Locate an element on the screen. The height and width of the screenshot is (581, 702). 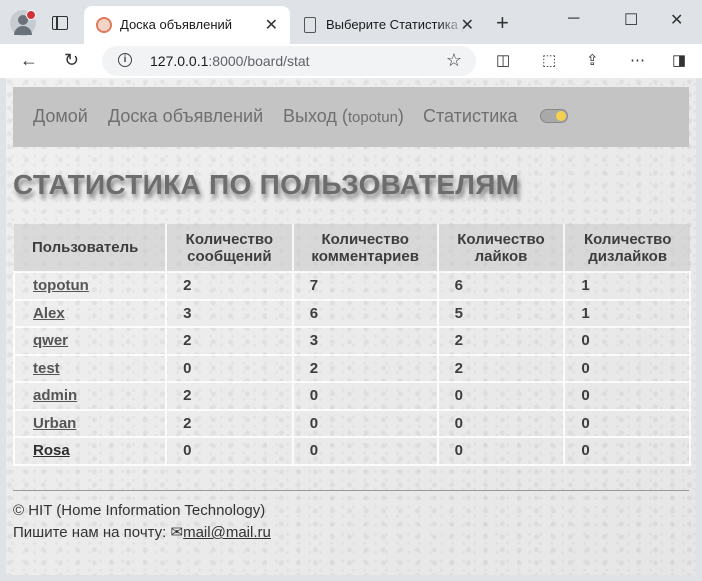
logout-username: topotun is located at coordinates (372, 117).